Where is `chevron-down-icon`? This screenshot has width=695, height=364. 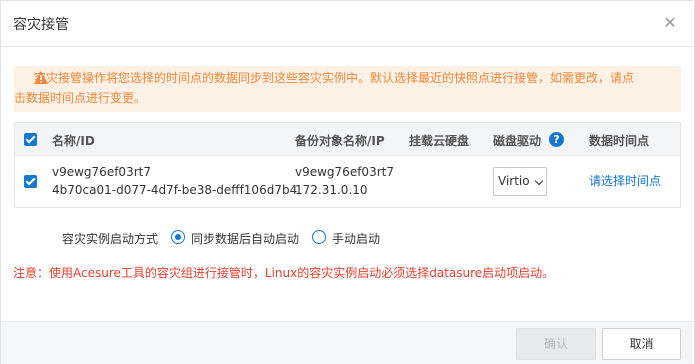 chevron-down-icon is located at coordinates (539, 181).